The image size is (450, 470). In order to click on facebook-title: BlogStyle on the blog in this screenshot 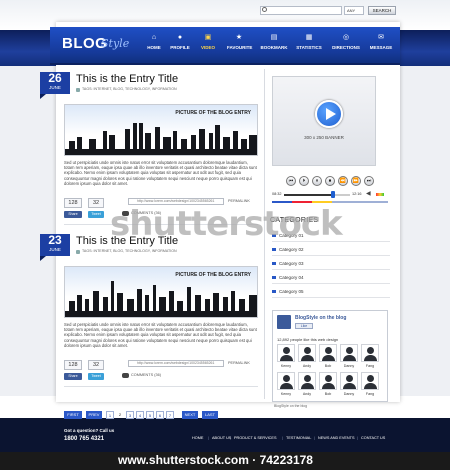, I will do `click(320, 318)`.